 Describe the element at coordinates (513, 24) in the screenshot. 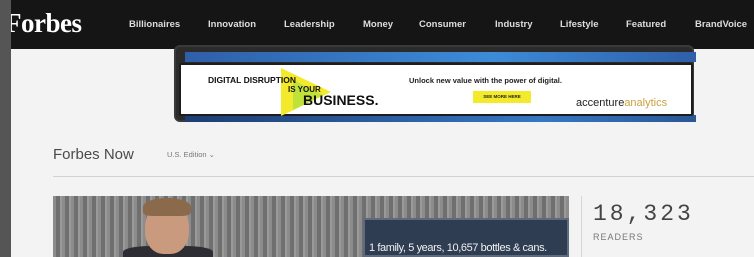

I see `nav-item-industry: Industry` at that location.